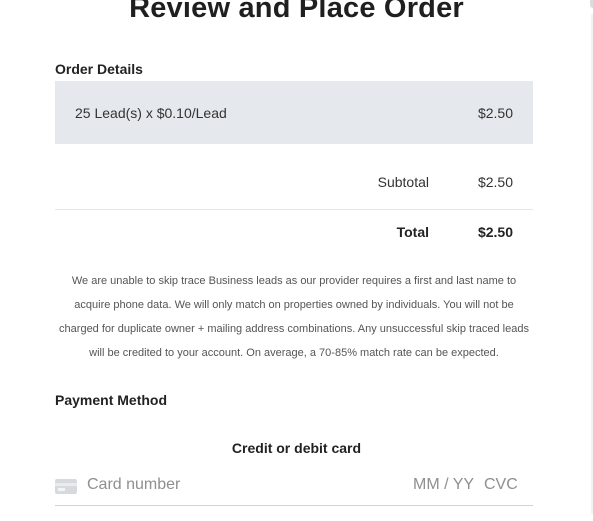  I want to click on card-cvc-input, so click(504, 485).